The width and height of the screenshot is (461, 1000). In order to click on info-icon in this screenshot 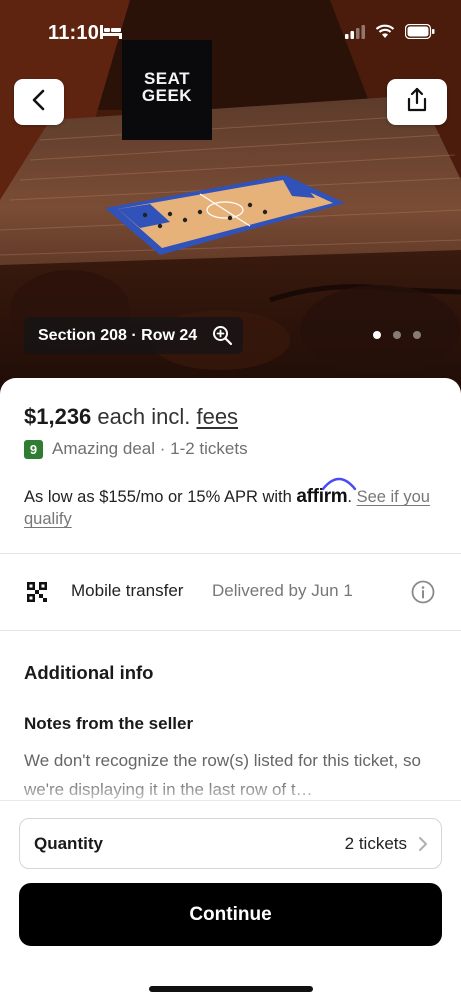, I will do `click(423, 594)`.